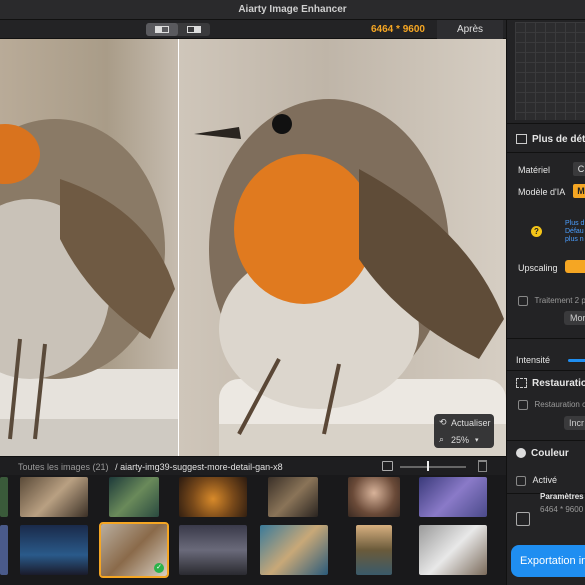 The width and height of the screenshot is (585, 585). Describe the element at coordinates (471, 422) in the screenshot. I see `refresh-label: Actualiser` at that location.